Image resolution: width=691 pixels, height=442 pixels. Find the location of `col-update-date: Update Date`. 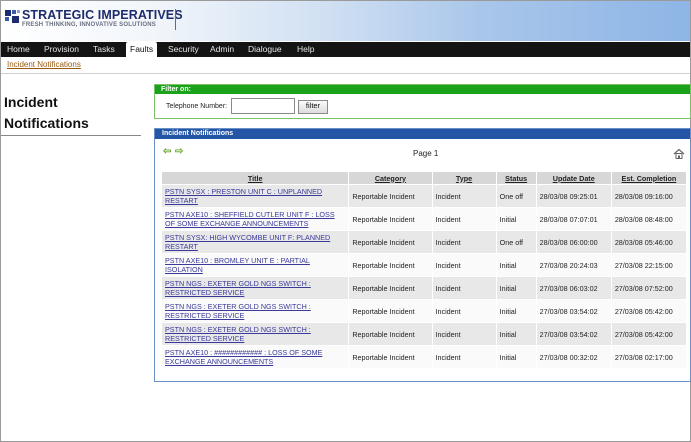

col-update-date: Update Date is located at coordinates (573, 178).